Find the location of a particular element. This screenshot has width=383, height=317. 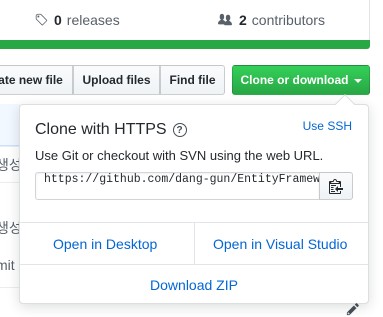

upload-files-label: Upload files is located at coordinates (116, 80).